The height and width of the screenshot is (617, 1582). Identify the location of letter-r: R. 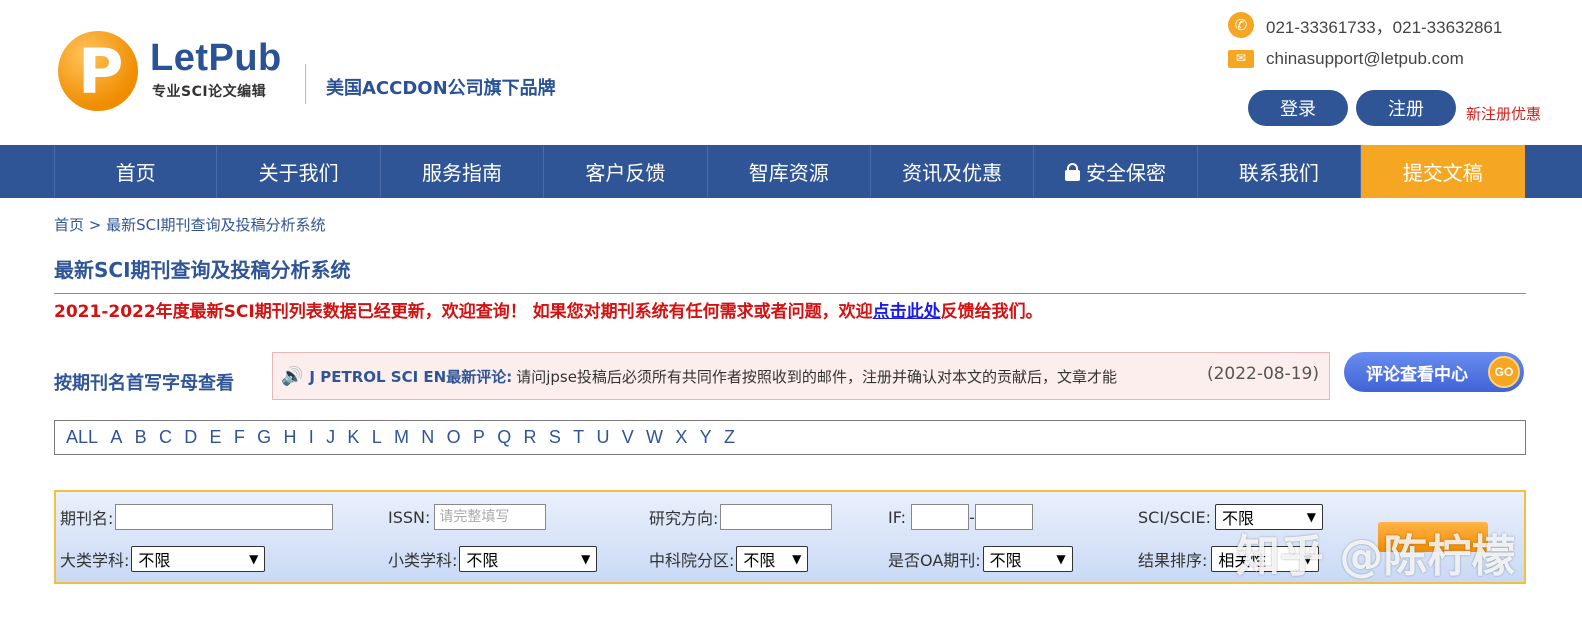
(530, 437).